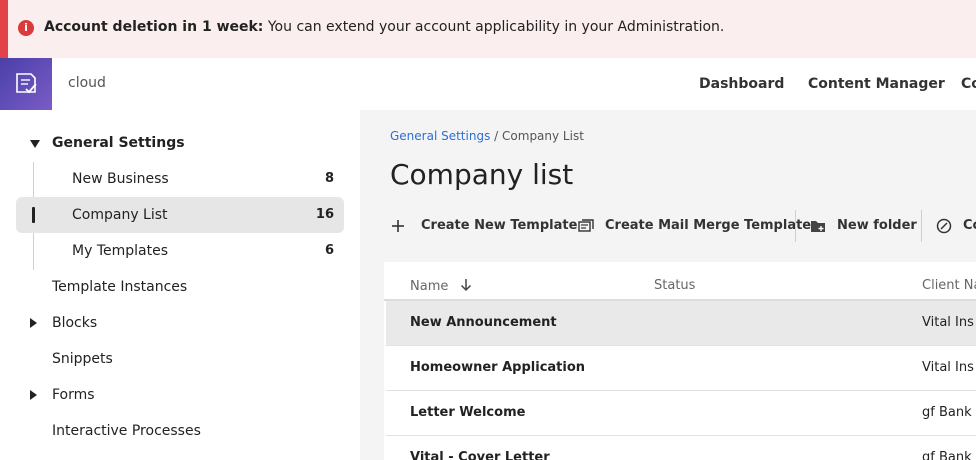  Describe the element at coordinates (741, 84) in the screenshot. I see `nav-dashboard: Dashboard` at that location.